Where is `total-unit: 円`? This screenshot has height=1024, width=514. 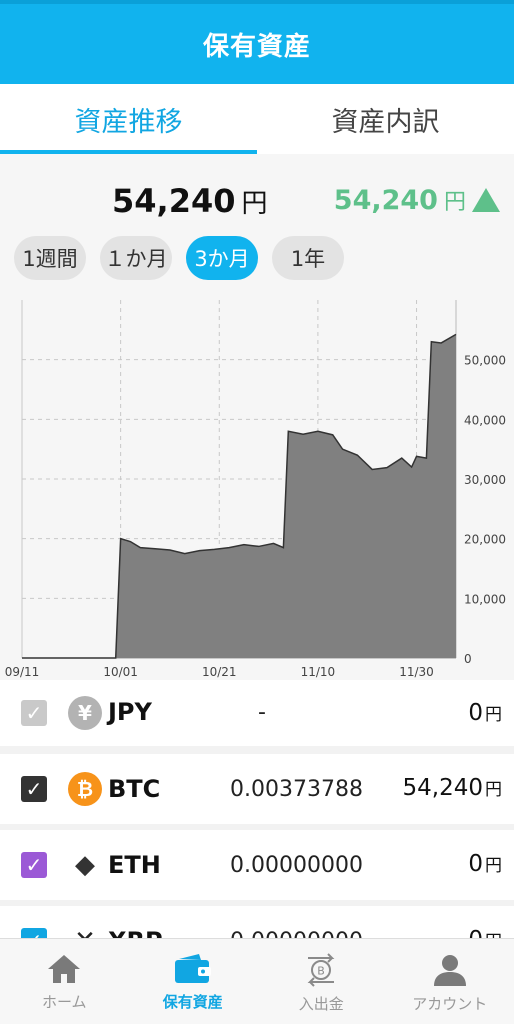
total-unit: 円 is located at coordinates (254, 204).